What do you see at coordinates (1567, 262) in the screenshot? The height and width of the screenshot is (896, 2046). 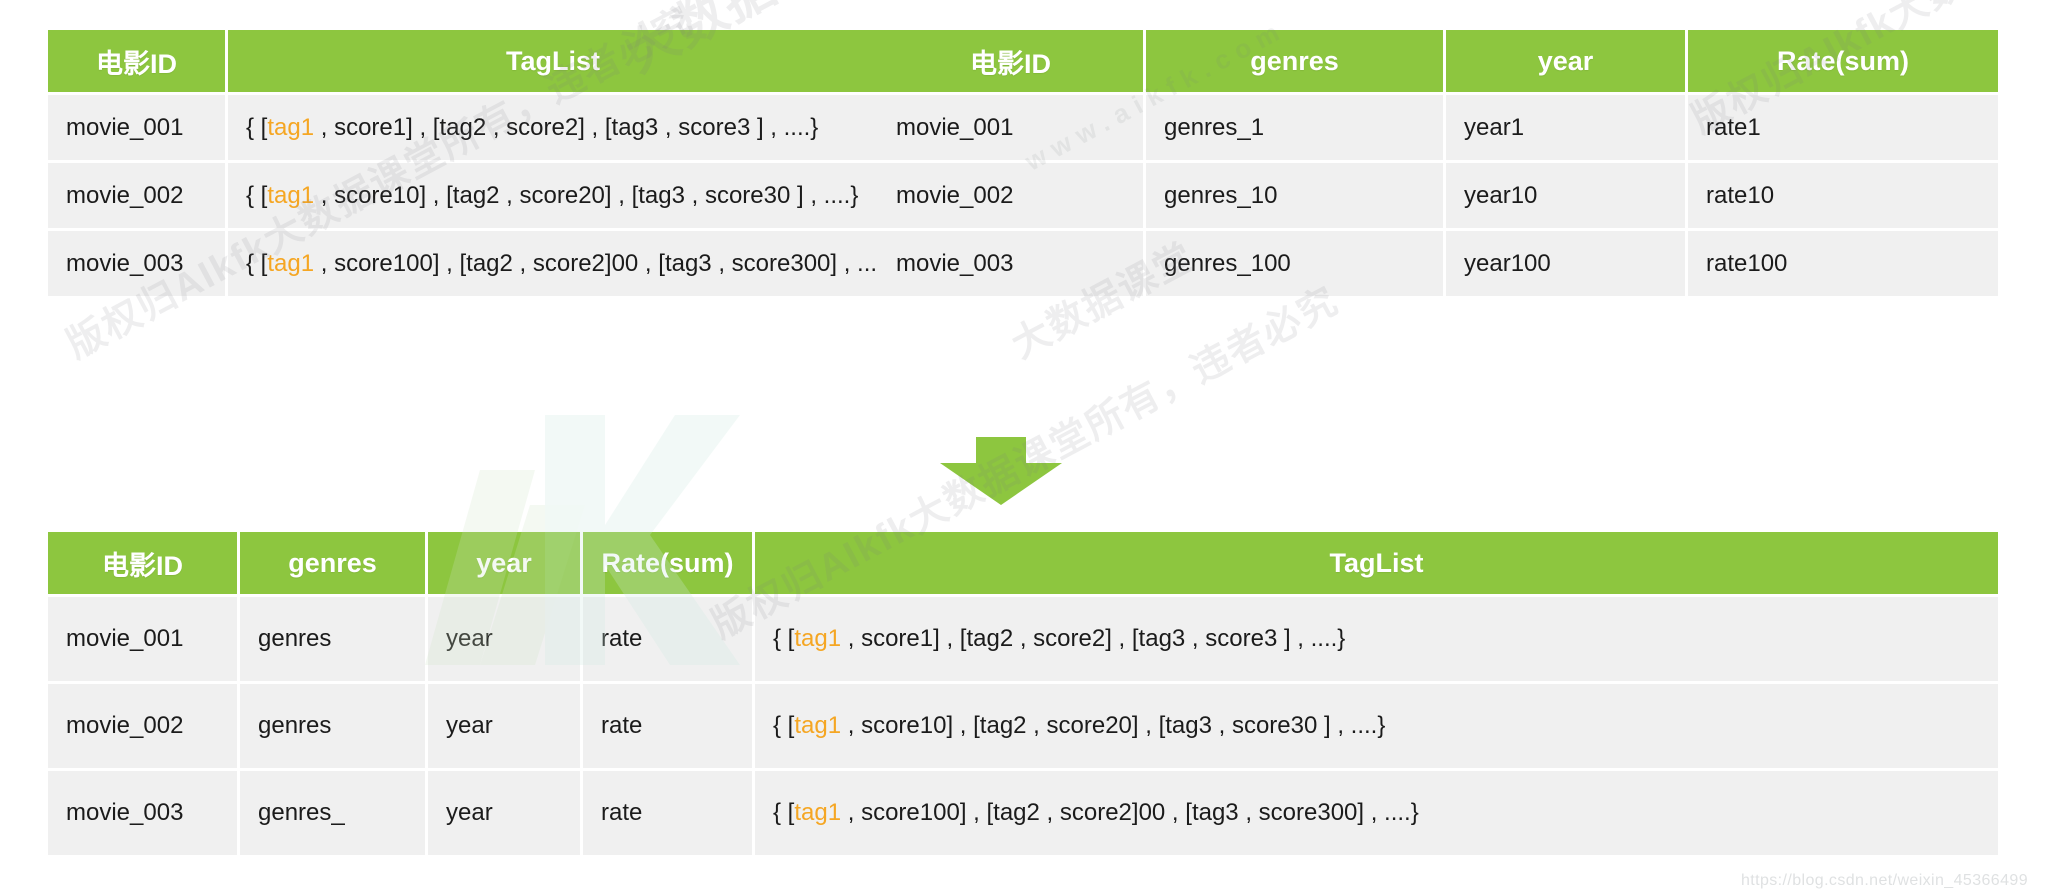 I see `cell-year: year100` at bounding box center [1567, 262].